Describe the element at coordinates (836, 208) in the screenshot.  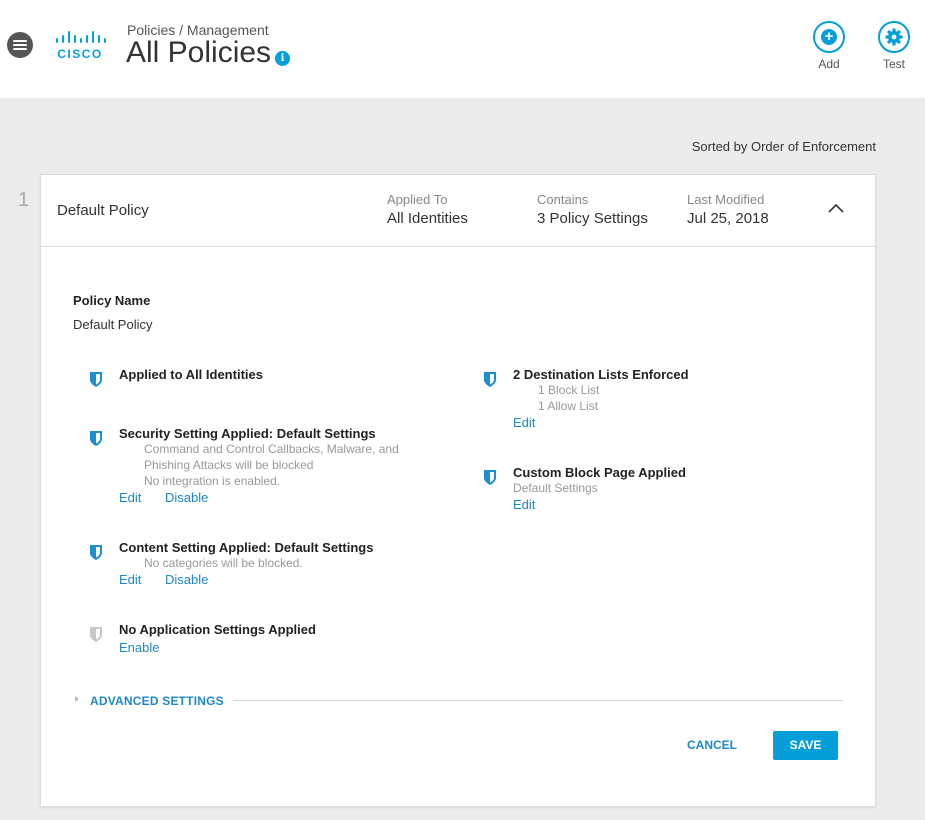
I see `chevron-up-icon` at that location.